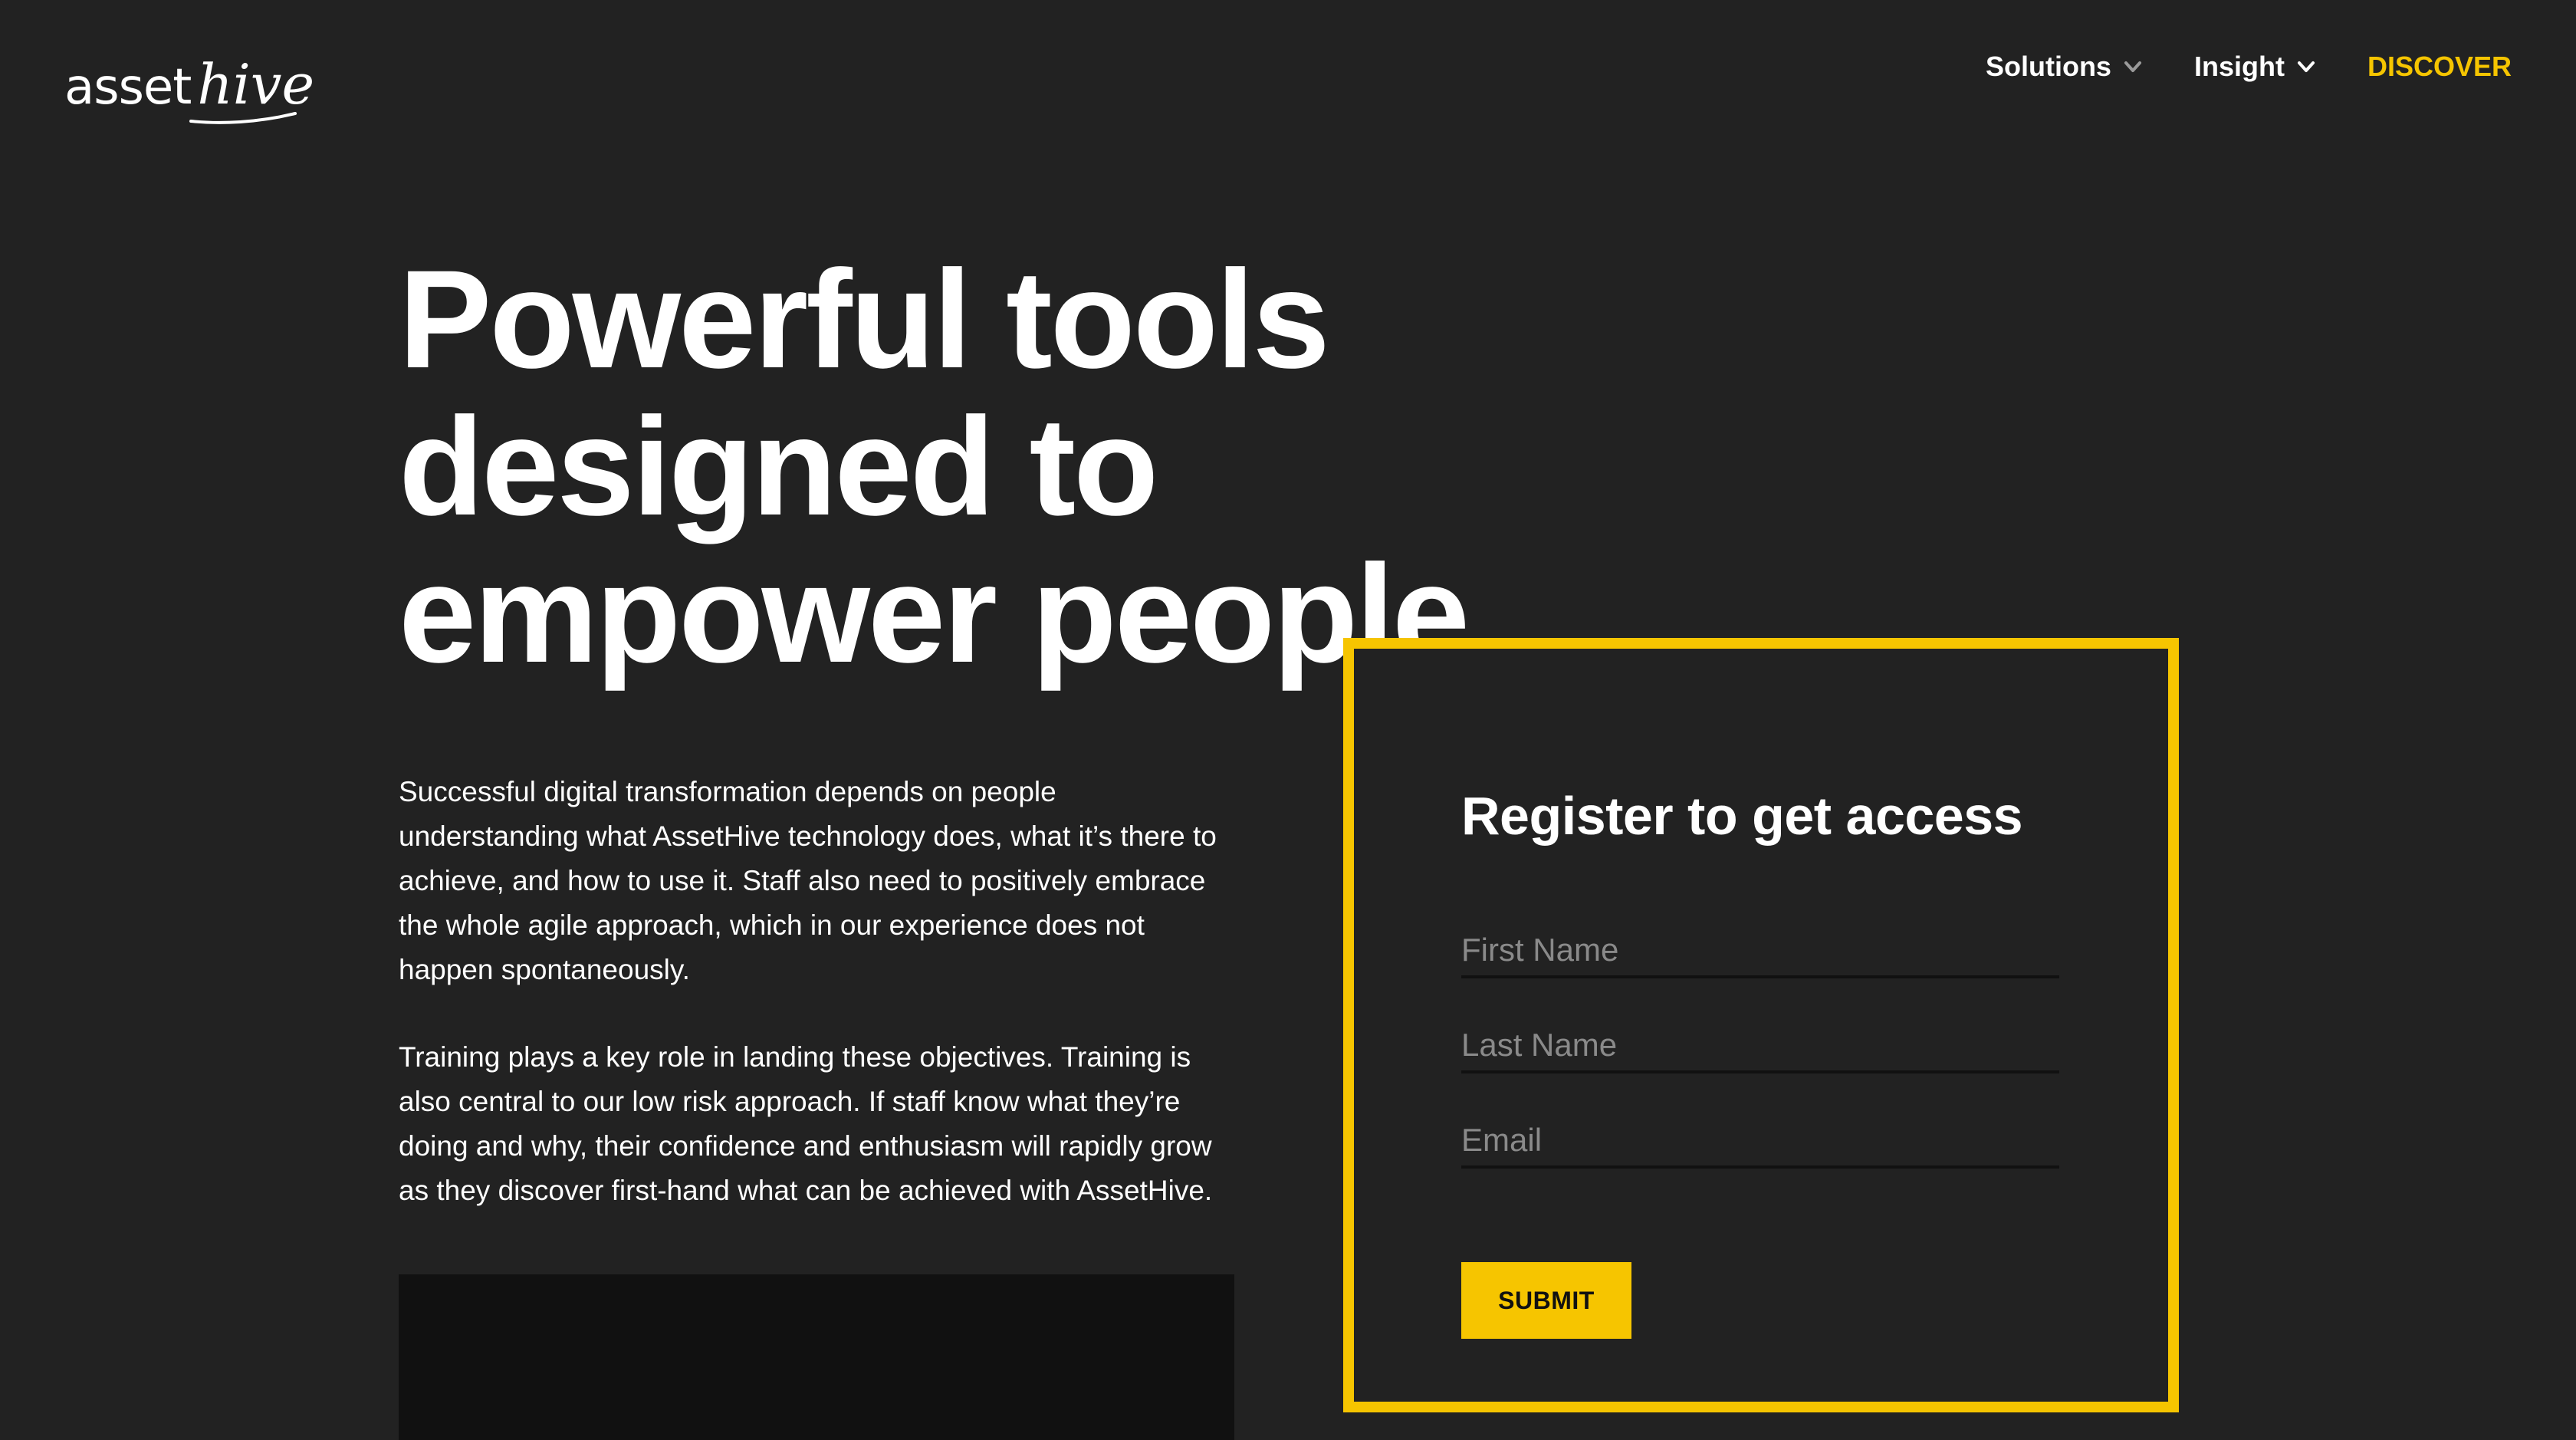 Image resolution: width=2576 pixels, height=1440 pixels. What do you see at coordinates (252, 90) in the screenshot?
I see `logo-text-hive: hive` at bounding box center [252, 90].